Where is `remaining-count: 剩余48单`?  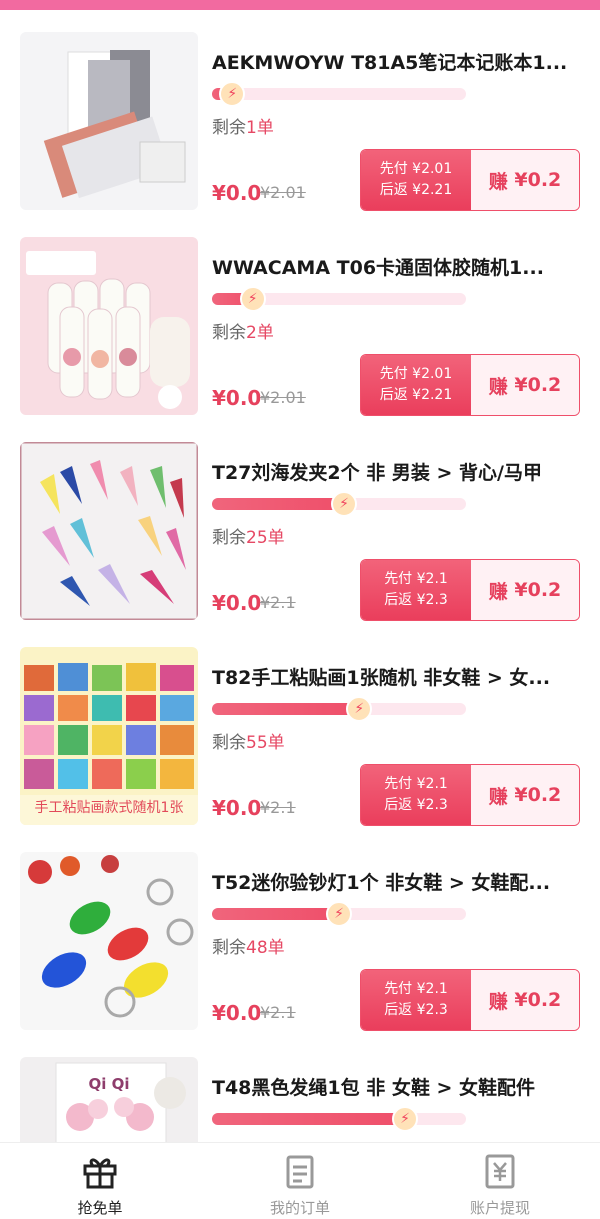 remaining-count: 剩余48单 is located at coordinates (248, 945).